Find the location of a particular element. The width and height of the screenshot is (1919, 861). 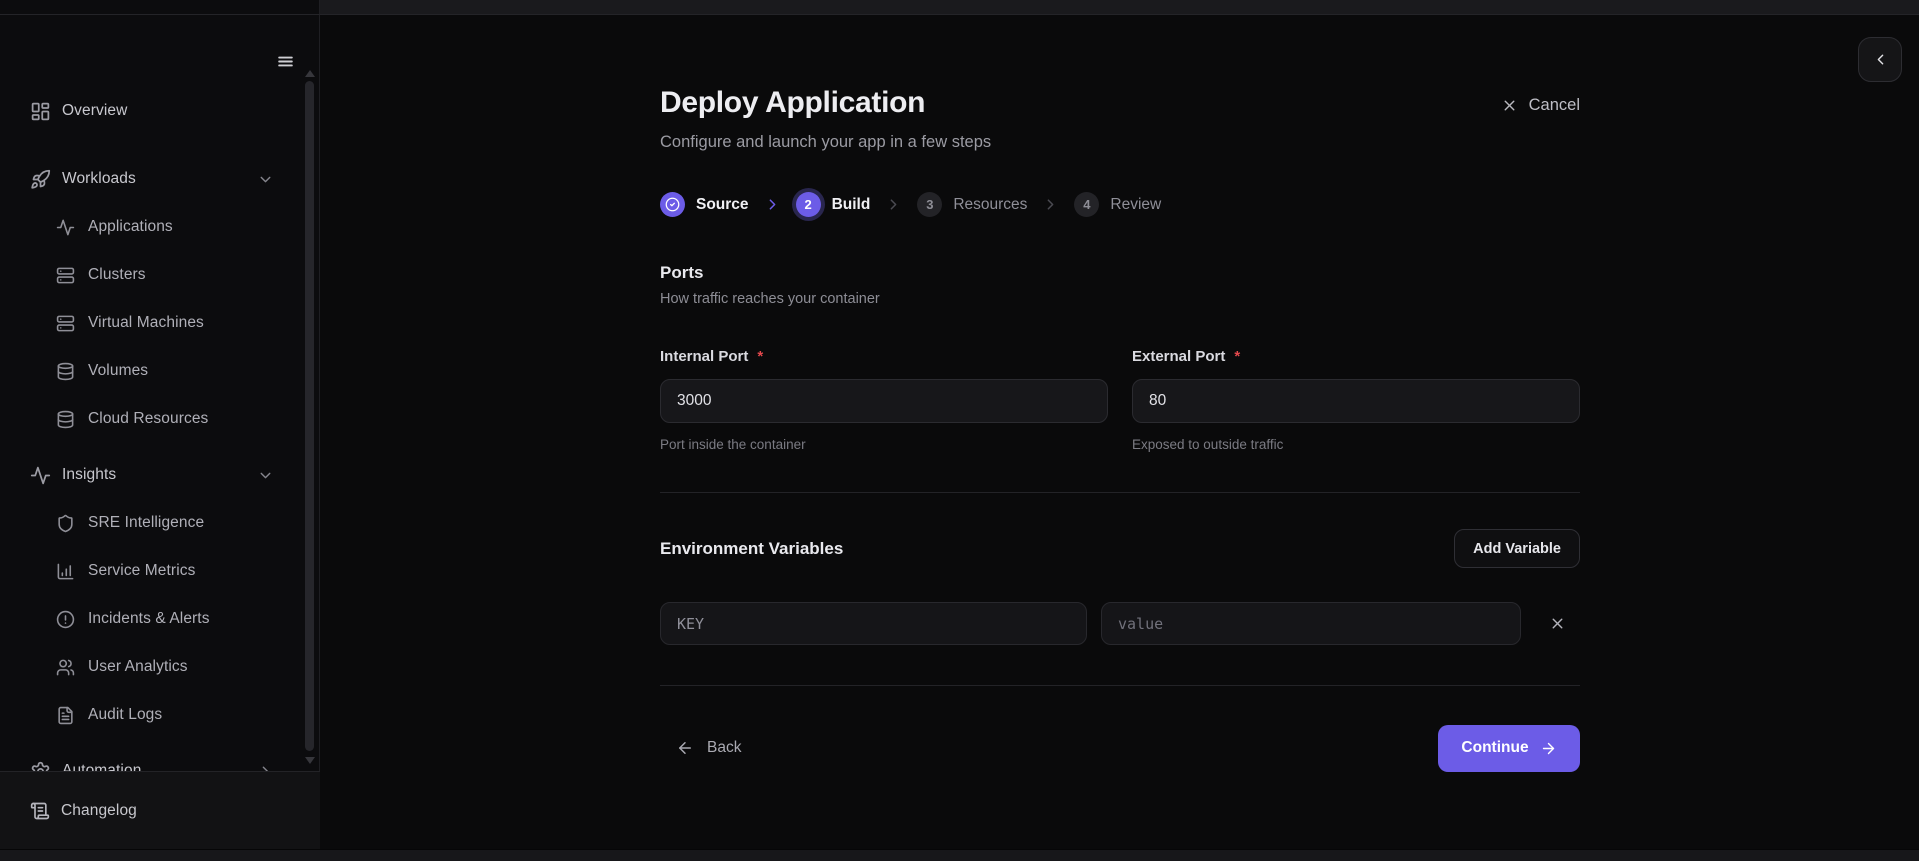

internal-port-input is located at coordinates (884, 401).